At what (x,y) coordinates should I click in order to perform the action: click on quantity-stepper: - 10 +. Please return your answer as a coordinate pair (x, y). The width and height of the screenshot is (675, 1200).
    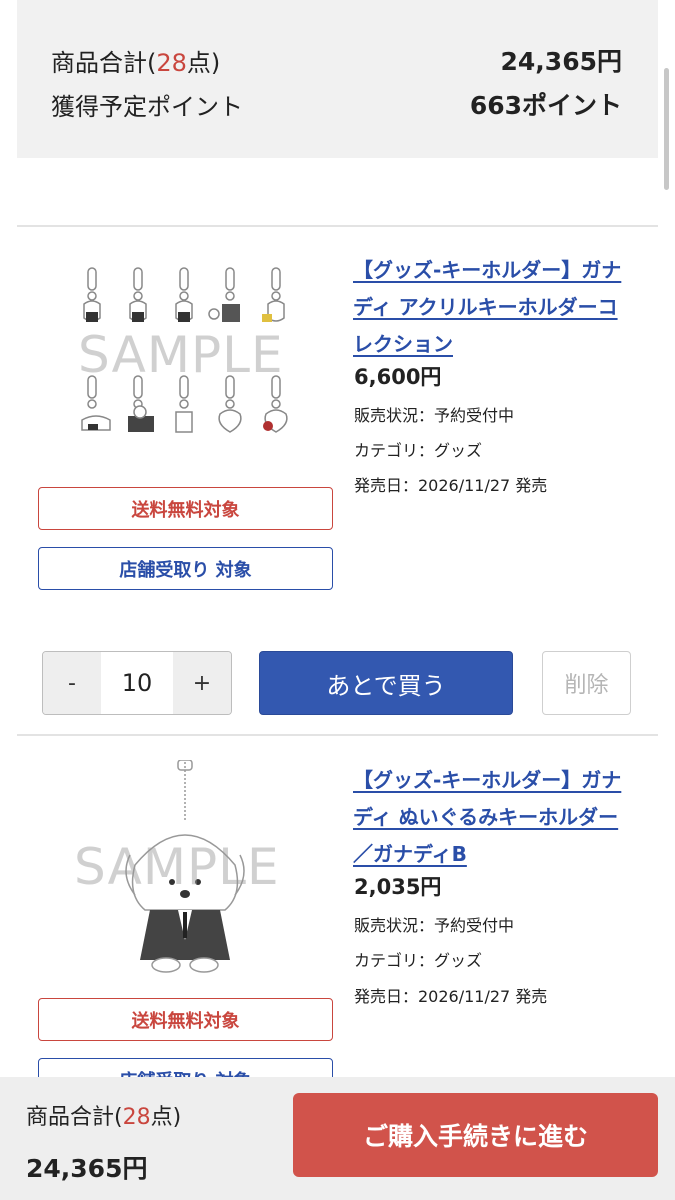
    Looking at the image, I should click on (137, 683).